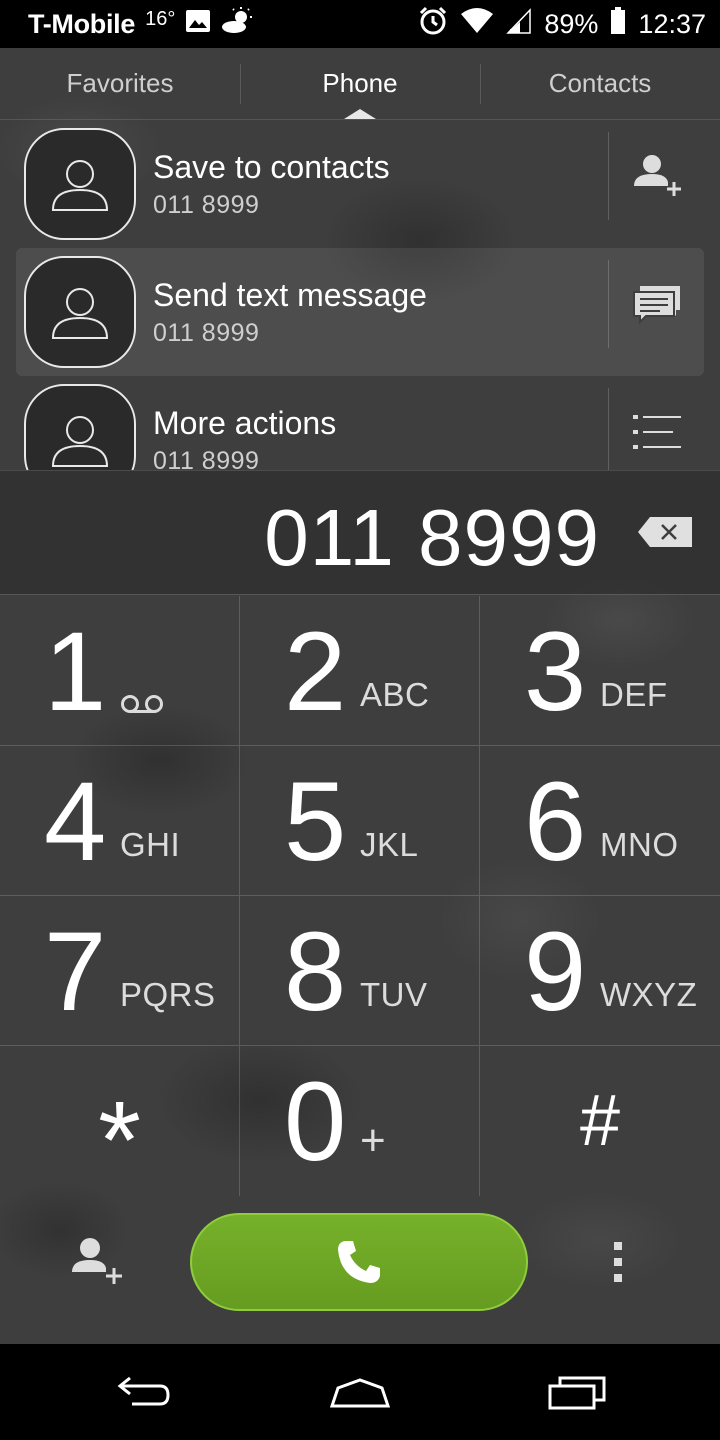 This screenshot has width=720, height=1440. I want to click on system-nav-bar, so click(360, 1392).